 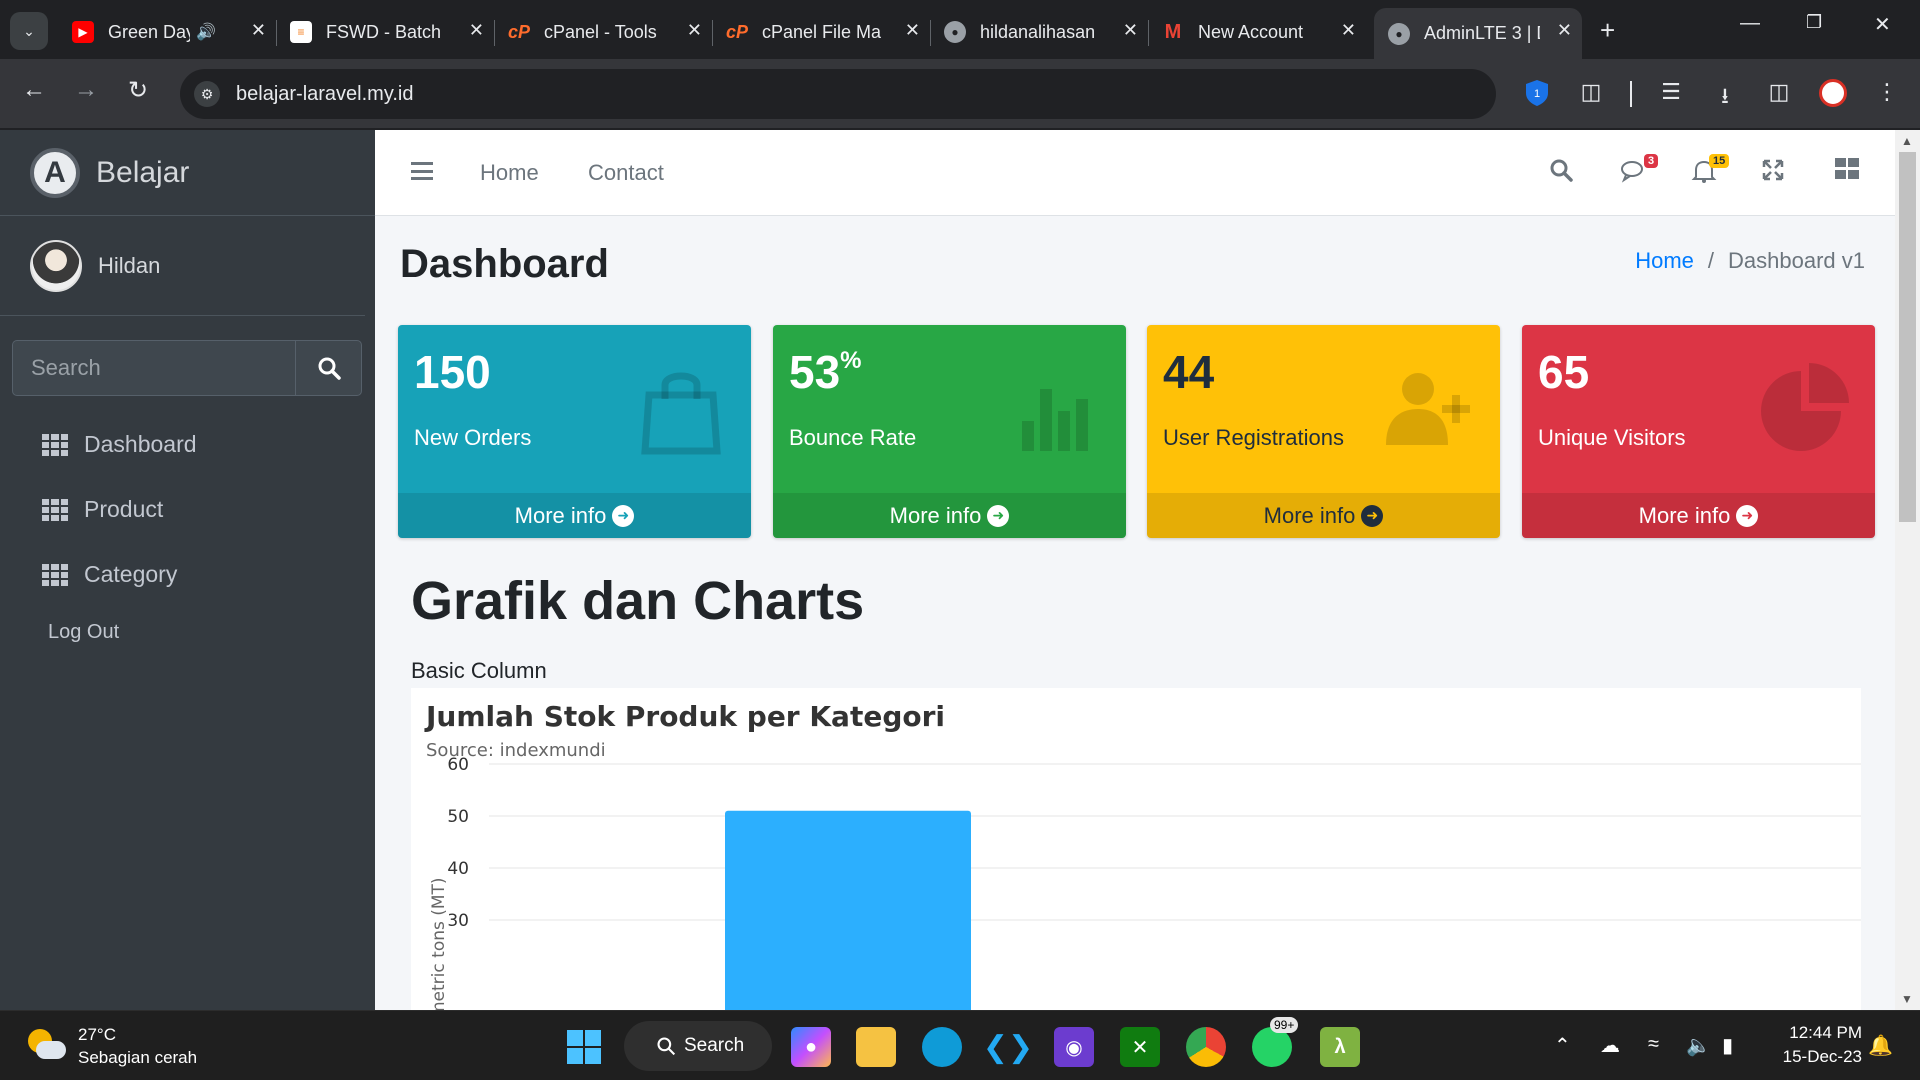 I want to click on partly-cloudy-icon, so click(x=46, y=1046).